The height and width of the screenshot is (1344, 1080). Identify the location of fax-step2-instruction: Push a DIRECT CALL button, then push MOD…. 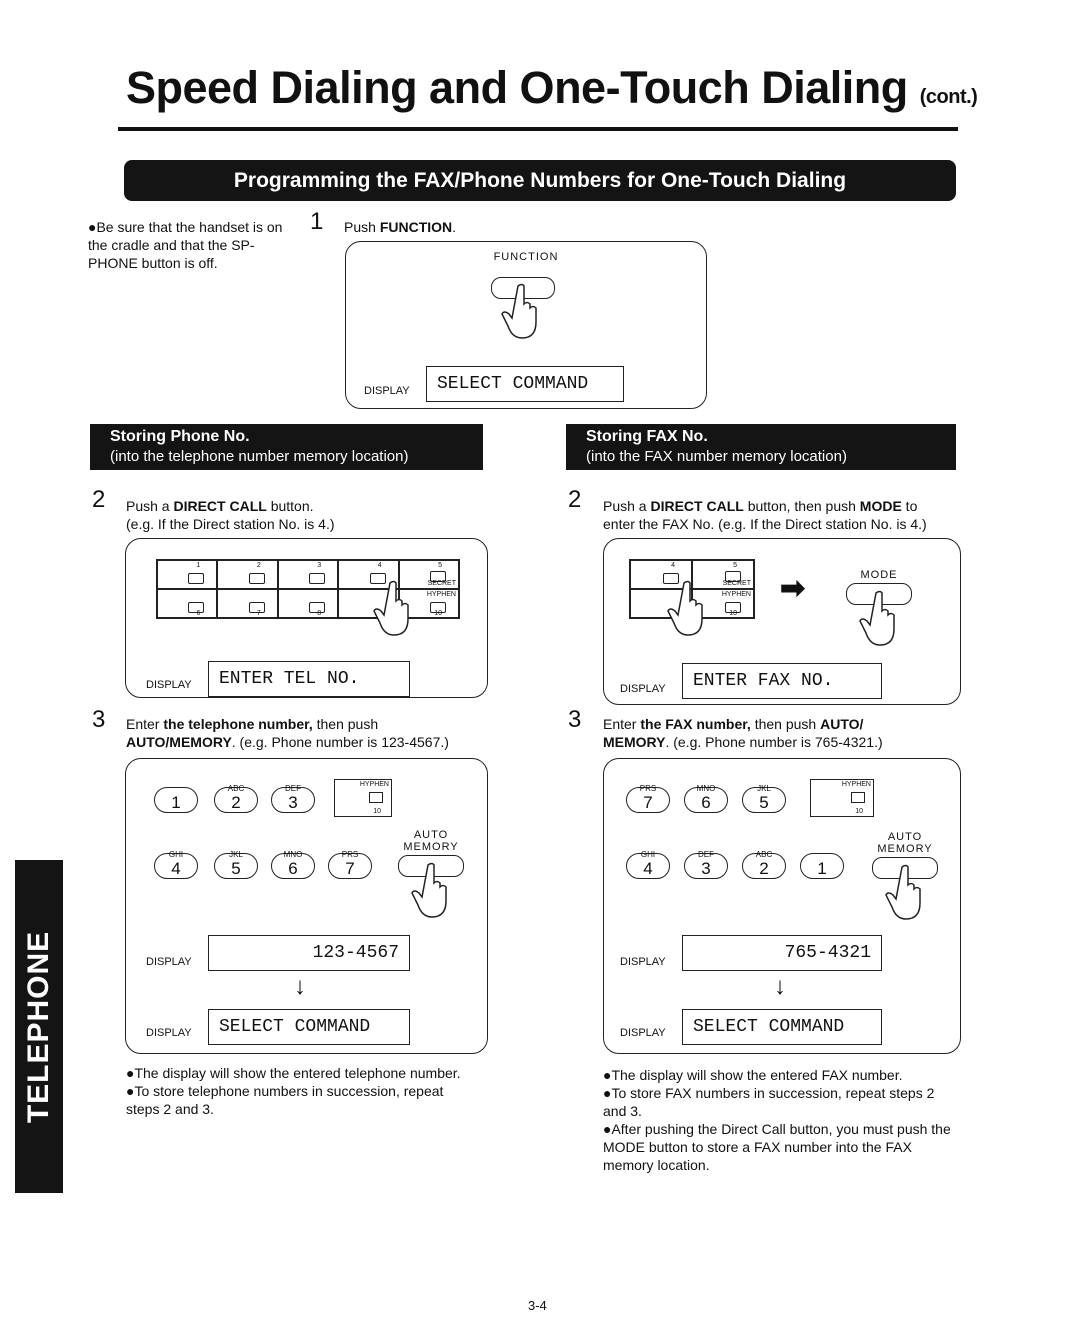
(765, 515).